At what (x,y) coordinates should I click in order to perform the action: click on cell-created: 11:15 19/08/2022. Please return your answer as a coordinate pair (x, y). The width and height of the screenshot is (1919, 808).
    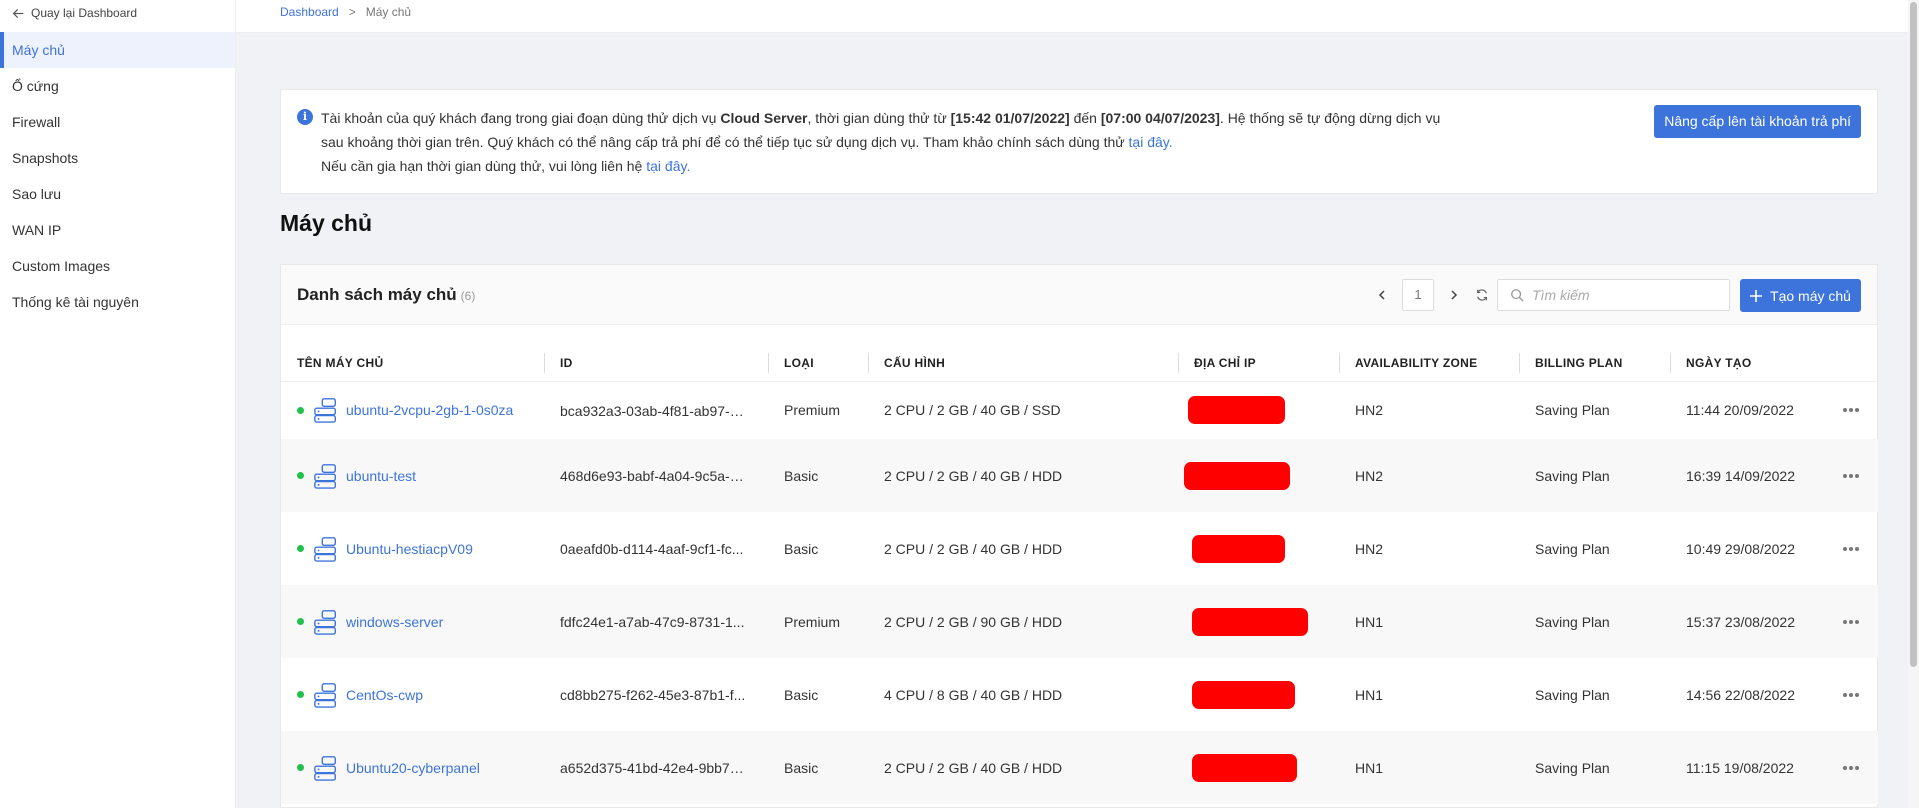
    Looking at the image, I should click on (1774, 767).